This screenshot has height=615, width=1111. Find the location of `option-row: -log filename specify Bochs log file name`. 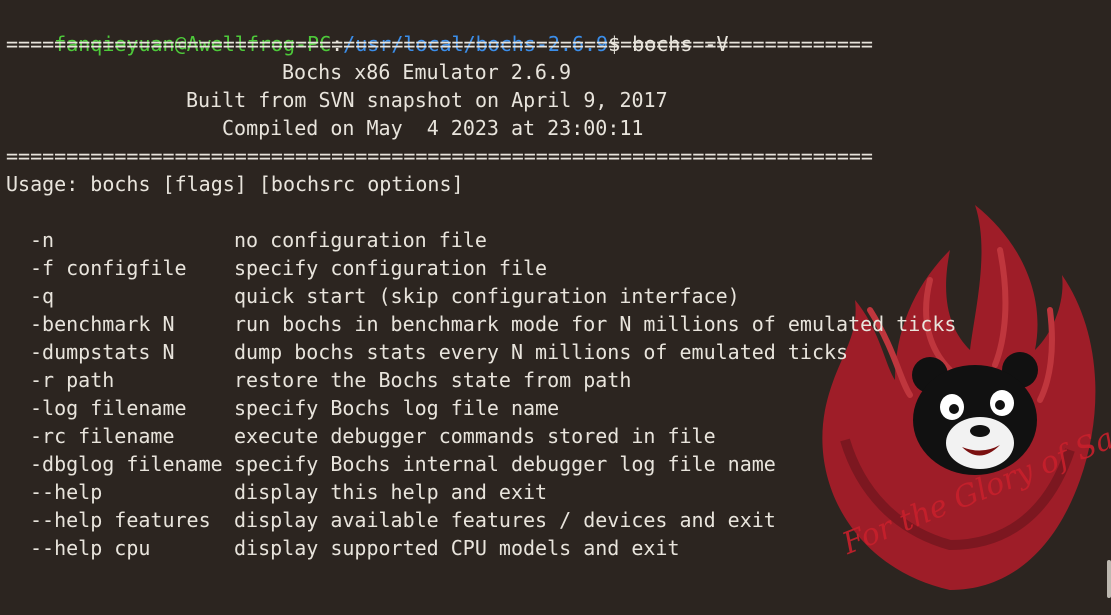

option-row: -log filename specify Bochs log file name is located at coordinates (506, 408).